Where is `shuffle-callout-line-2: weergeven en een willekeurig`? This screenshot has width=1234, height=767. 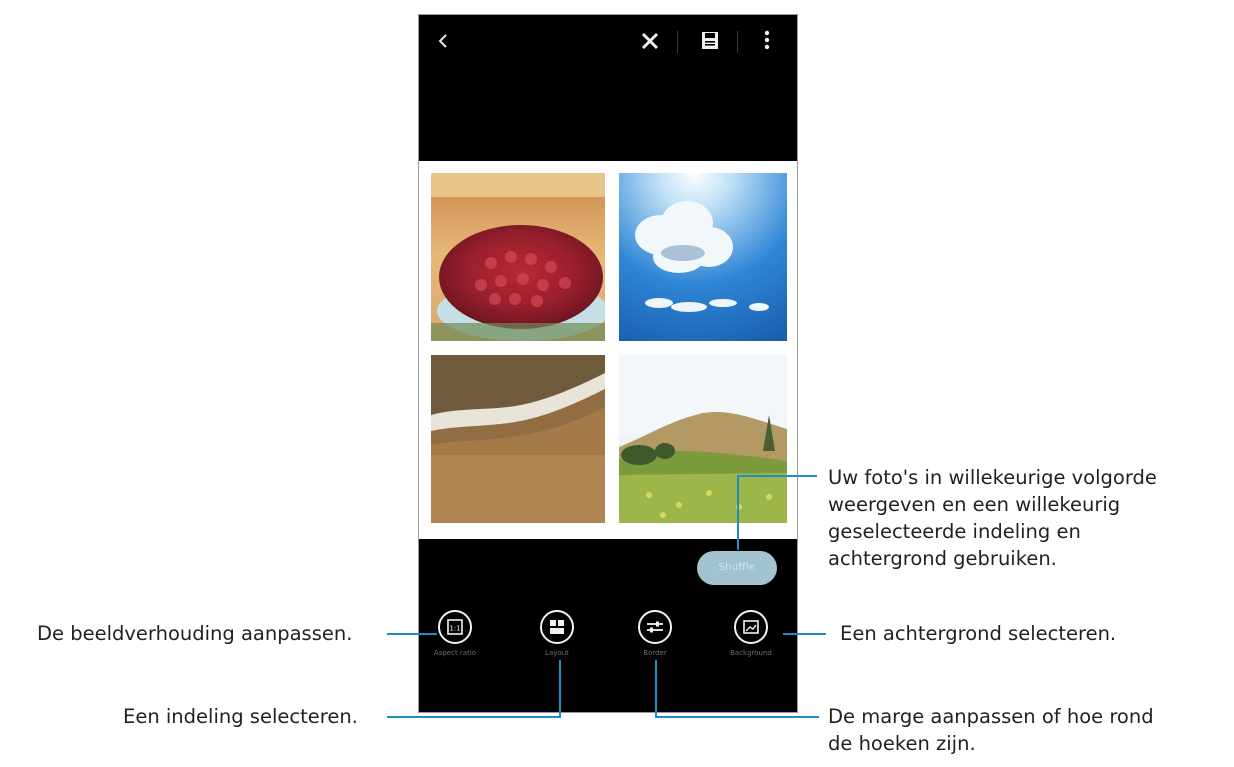
shuffle-callout-line-2: weergeven en een willekeurig is located at coordinates (974, 504).